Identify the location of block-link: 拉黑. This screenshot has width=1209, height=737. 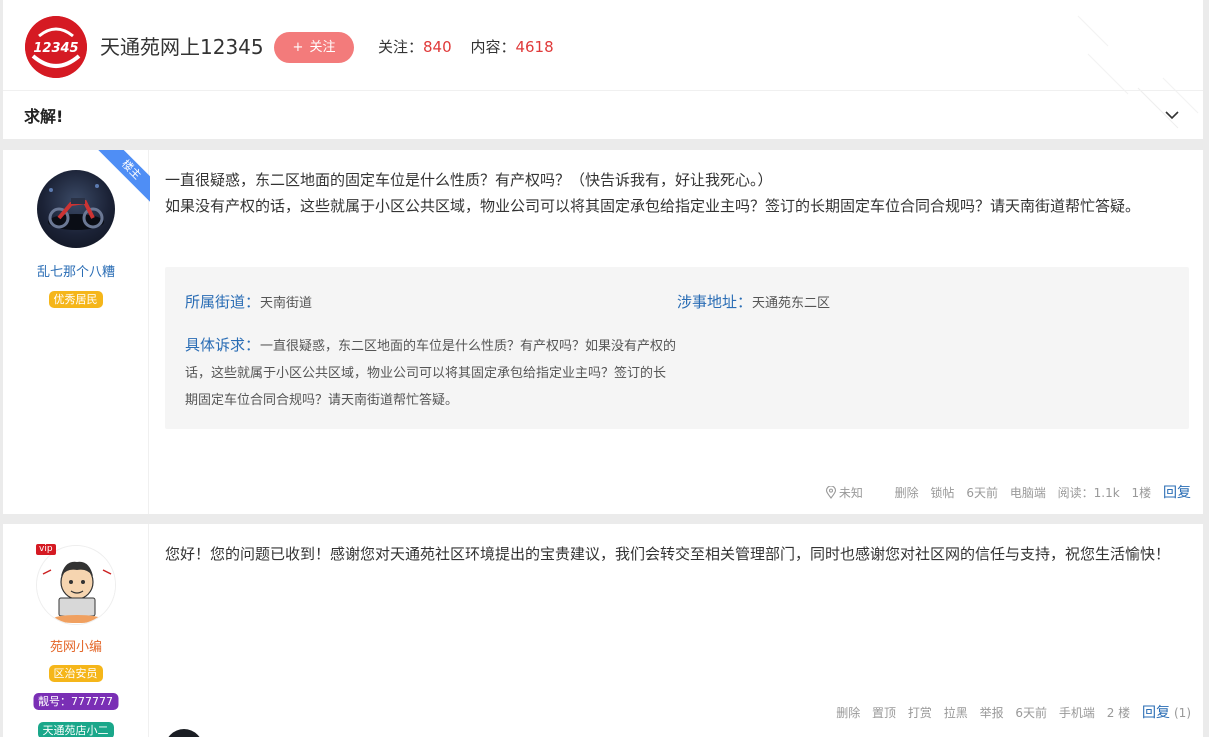
(956, 713).